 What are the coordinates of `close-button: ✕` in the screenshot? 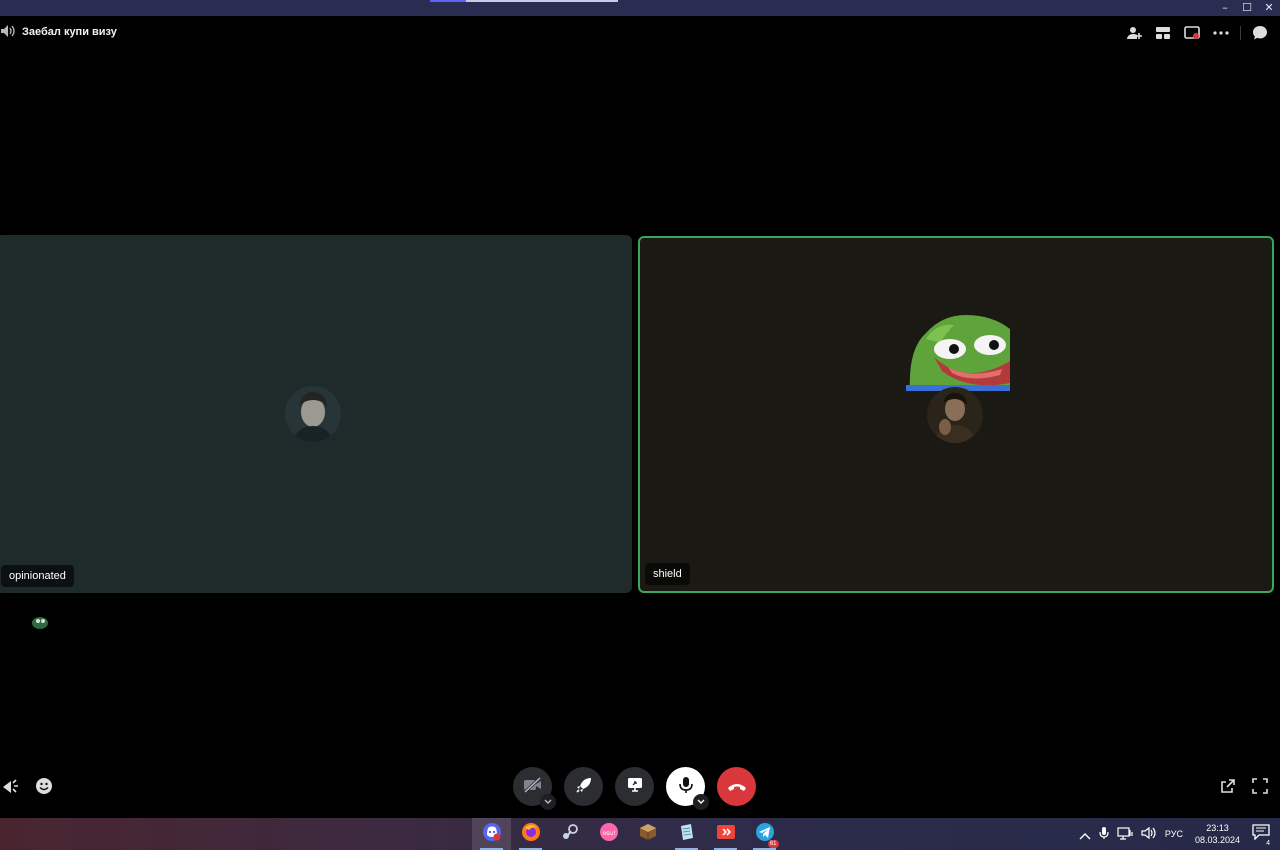 It's located at (1269, 8).